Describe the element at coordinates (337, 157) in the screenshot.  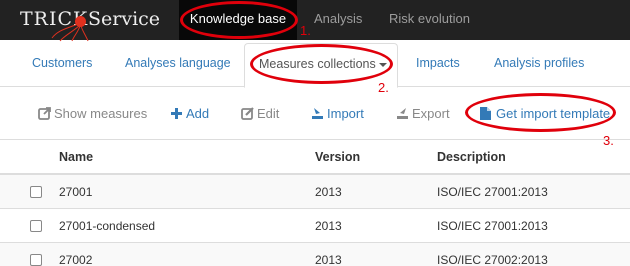
I see `column-header-version: Version` at that location.